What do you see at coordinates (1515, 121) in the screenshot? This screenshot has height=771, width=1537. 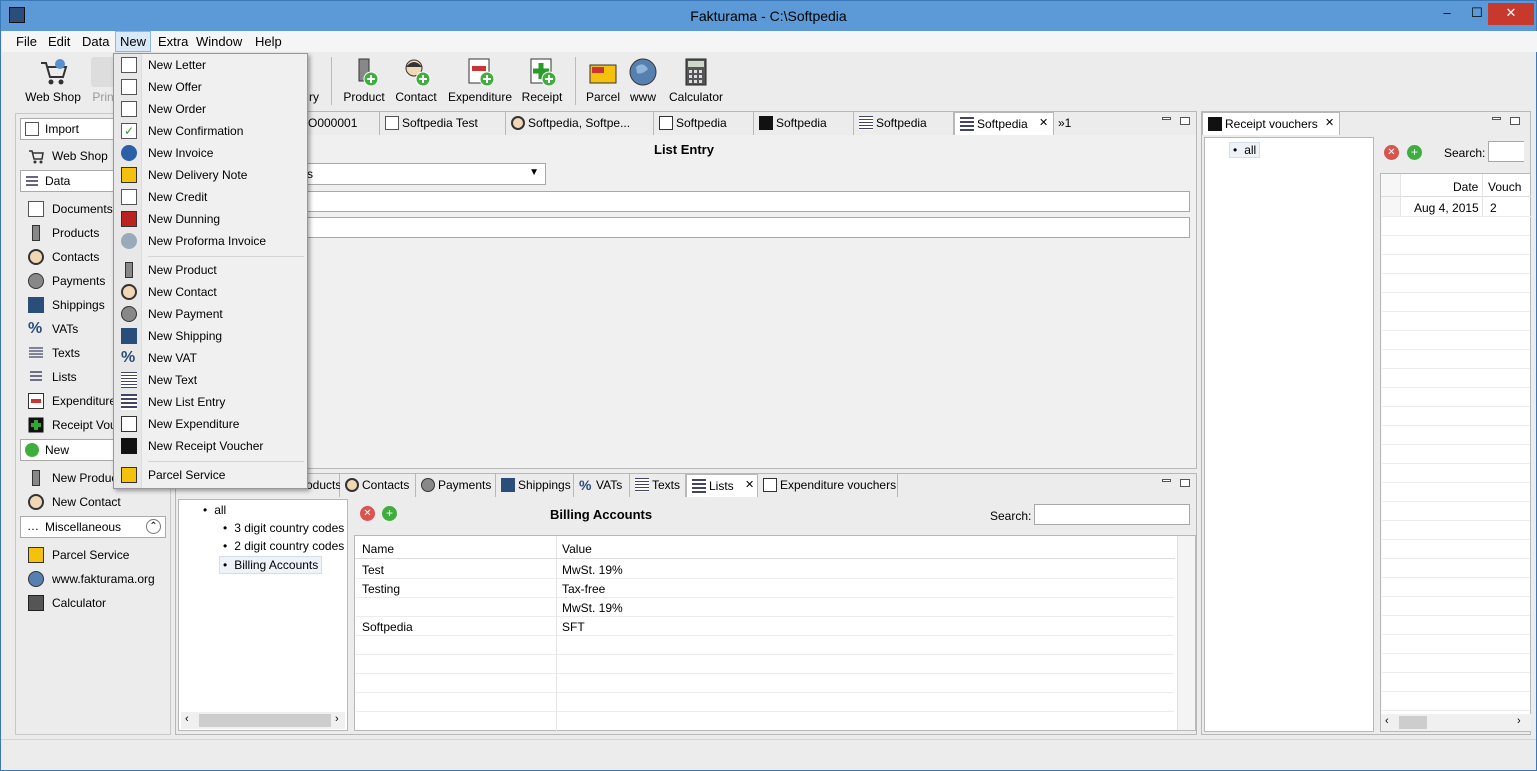 I see `receipt-maximize-icon` at bounding box center [1515, 121].